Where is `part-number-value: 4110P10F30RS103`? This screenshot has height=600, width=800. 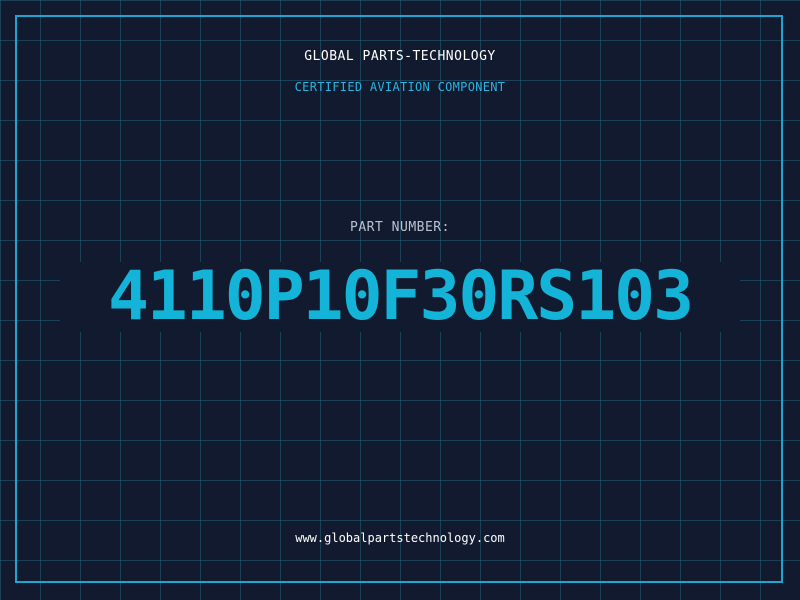 part-number-value: 4110P10F30RS103 is located at coordinates (400, 296).